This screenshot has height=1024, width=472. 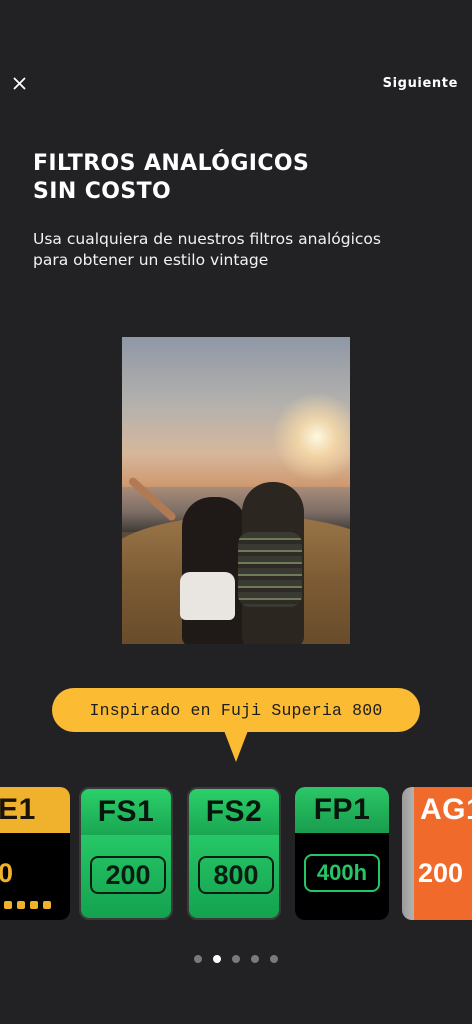 What do you see at coordinates (311, 437) in the screenshot?
I see `photo-sun` at bounding box center [311, 437].